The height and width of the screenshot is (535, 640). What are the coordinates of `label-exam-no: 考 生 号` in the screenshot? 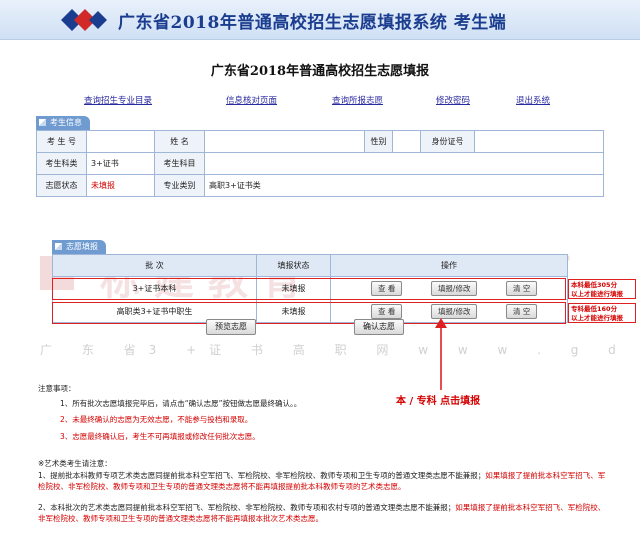 It's located at (61, 141).